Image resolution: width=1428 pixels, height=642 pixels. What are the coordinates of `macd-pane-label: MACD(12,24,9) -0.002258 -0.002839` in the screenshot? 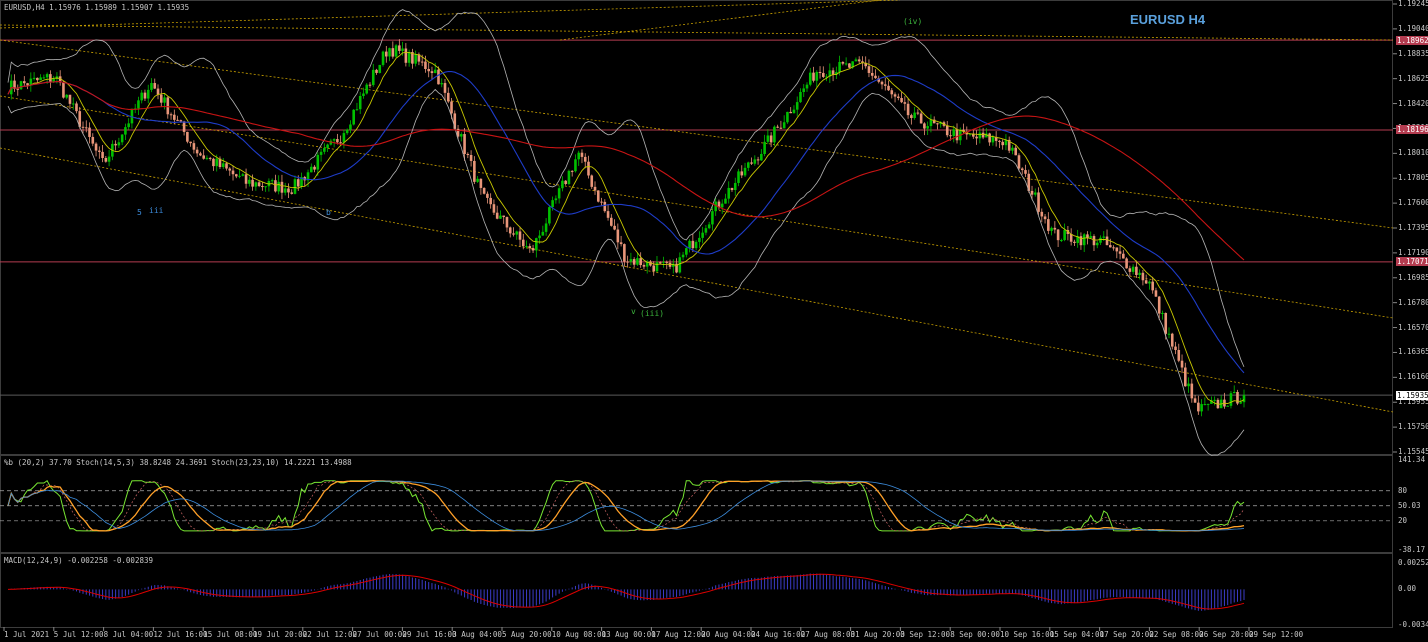 It's located at (79, 560).